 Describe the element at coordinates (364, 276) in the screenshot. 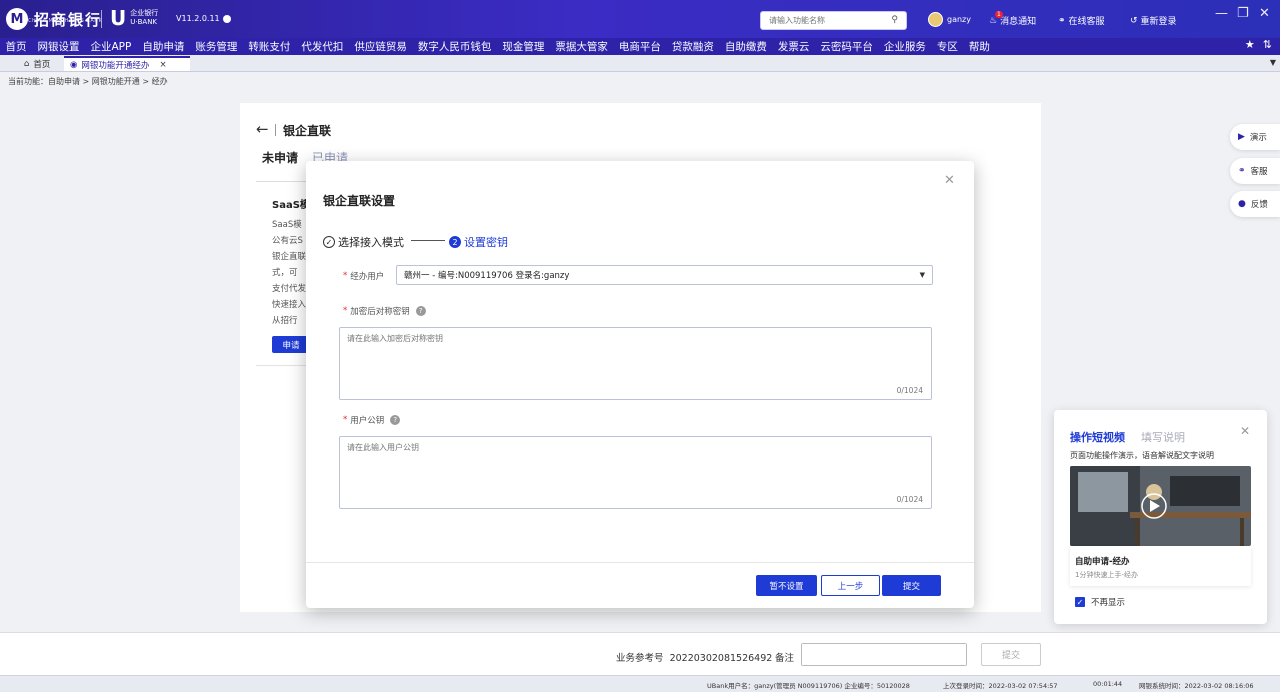

I see `operator-field-label: * 经办用户` at that location.